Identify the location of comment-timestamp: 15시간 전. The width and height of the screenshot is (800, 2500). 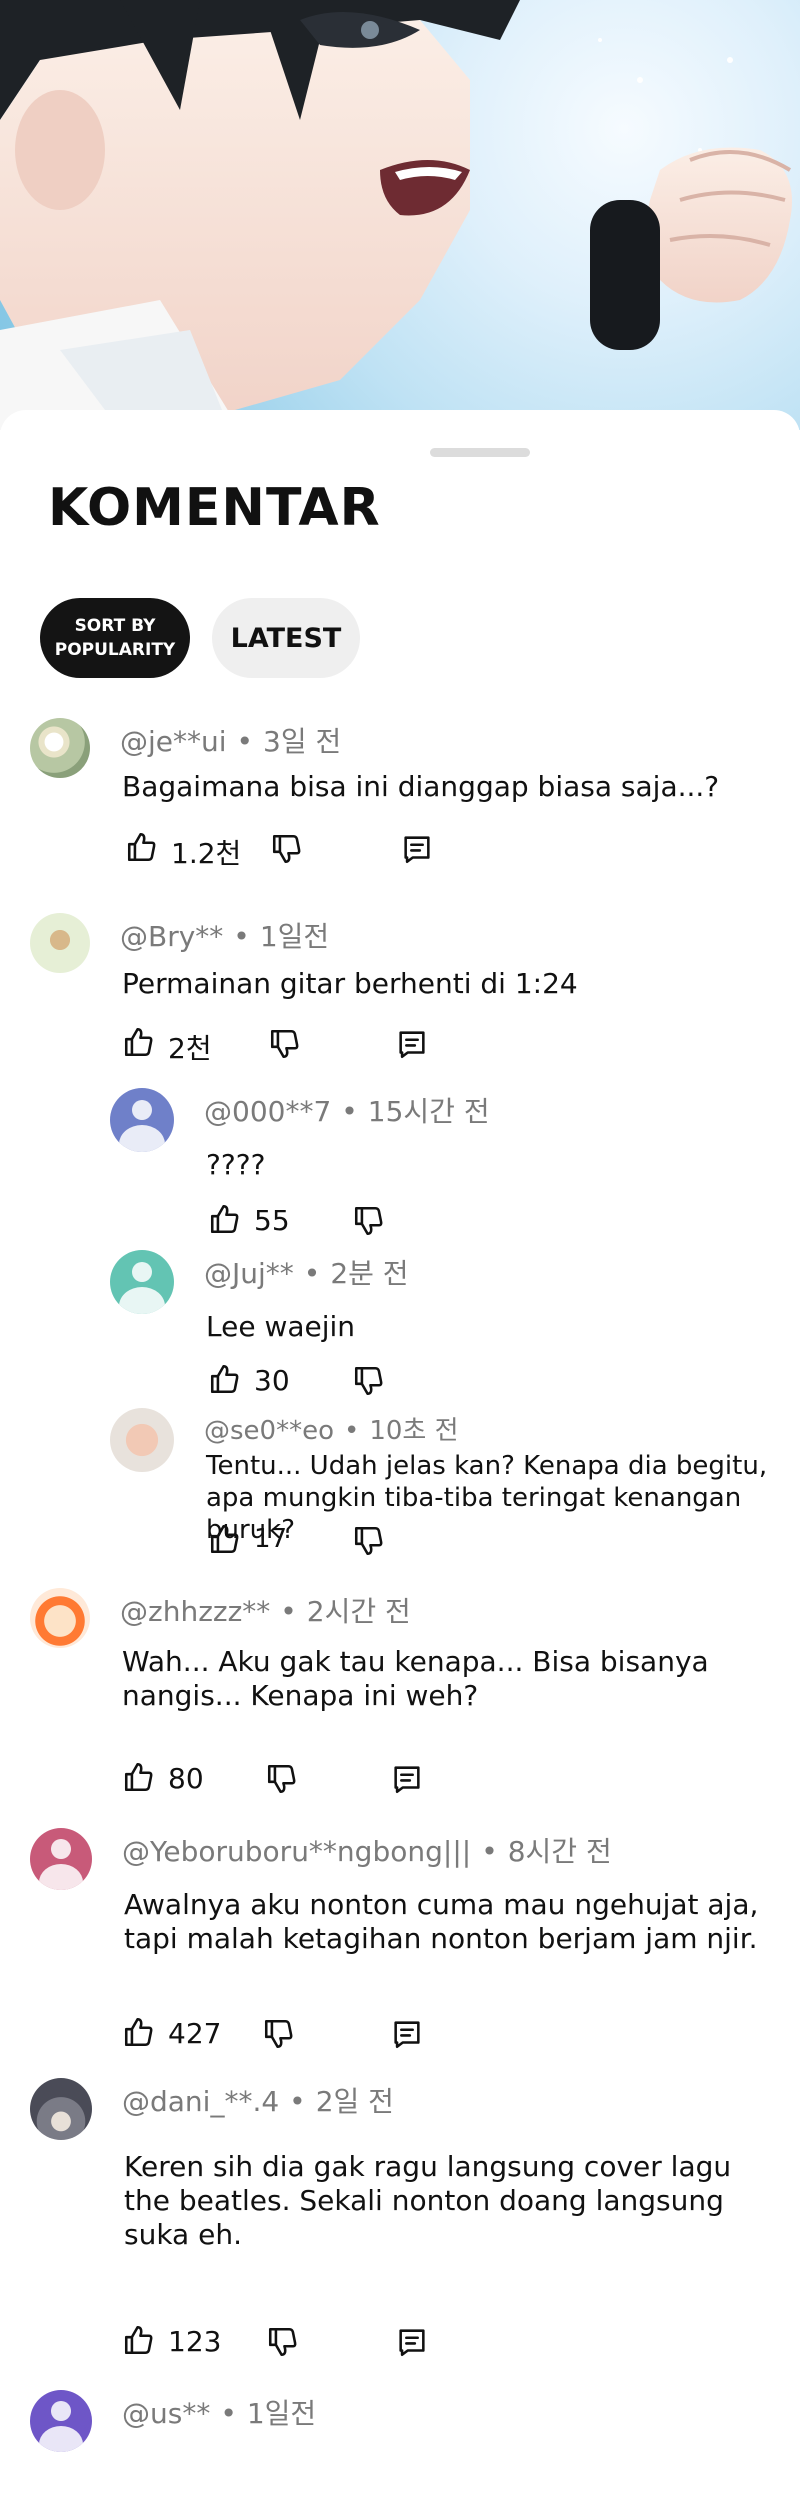
(428, 1111).